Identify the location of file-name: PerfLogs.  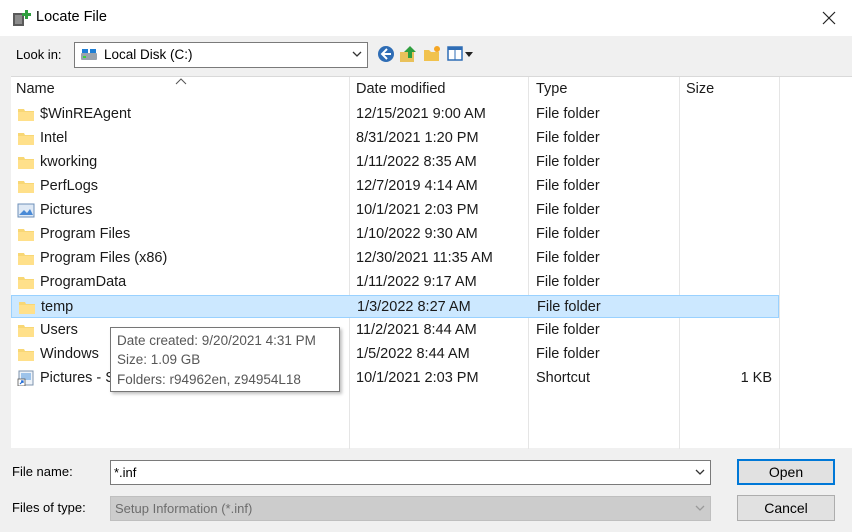
(69, 186).